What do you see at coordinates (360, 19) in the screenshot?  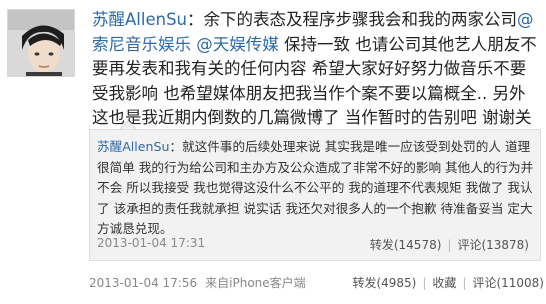 I see `post-text-part-1: 余下的表态及程序步骤我会和我的两家公司` at bounding box center [360, 19].